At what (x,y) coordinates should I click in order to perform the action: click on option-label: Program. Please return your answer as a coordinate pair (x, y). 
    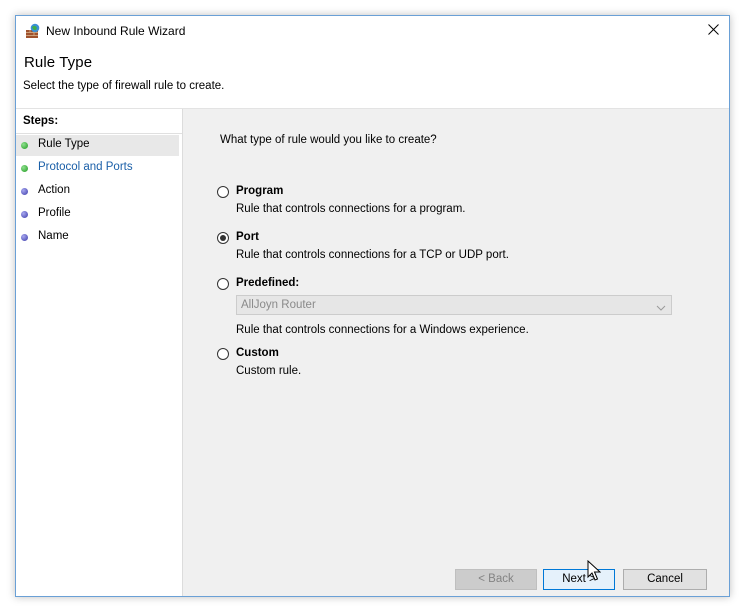
    Looking at the image, I should click on (259, 191).